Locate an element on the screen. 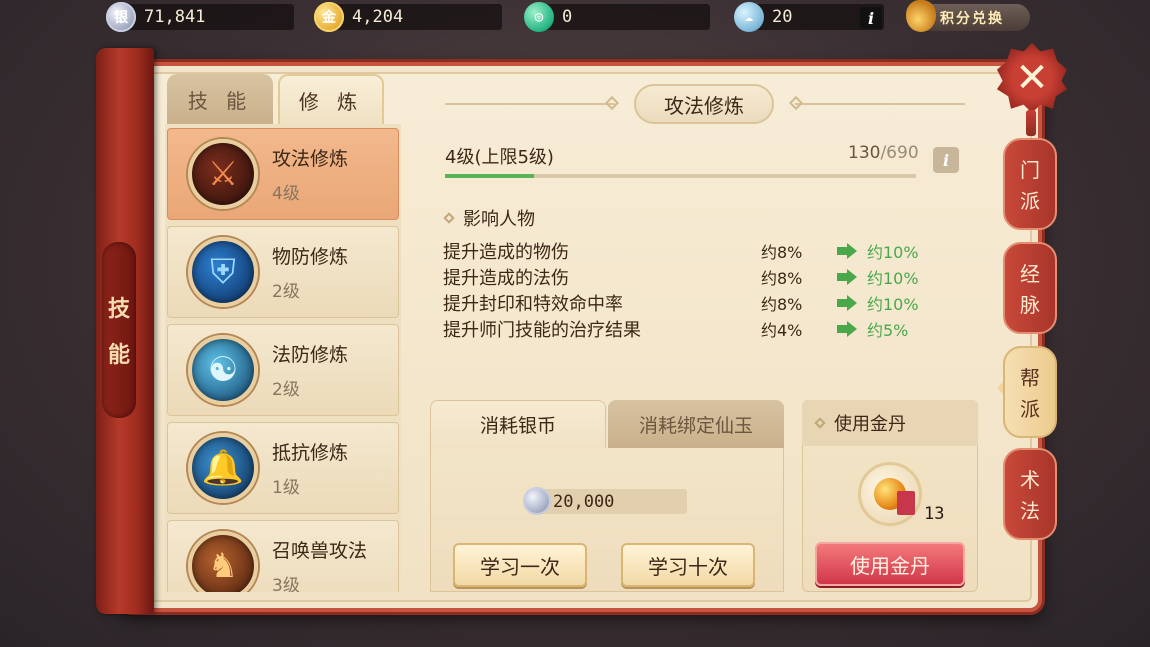 This screenshot has height=647, width=1150. skill-item-summon-attack: ♞ 召唤兽攻法 3级 is located at coordinates (283, 556).